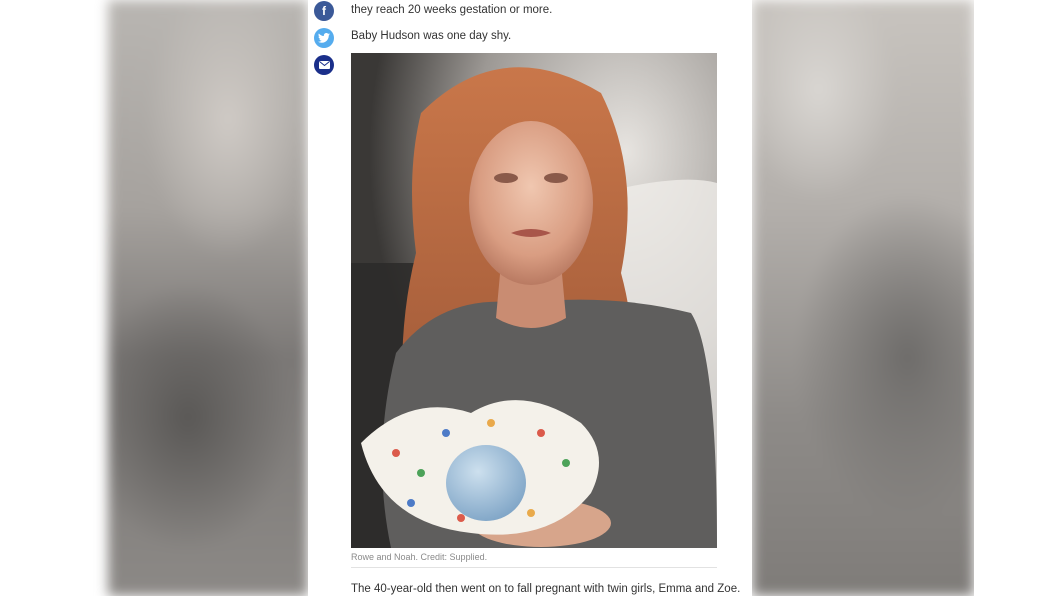  I want to click on twitter-icon, so click(324, 38).